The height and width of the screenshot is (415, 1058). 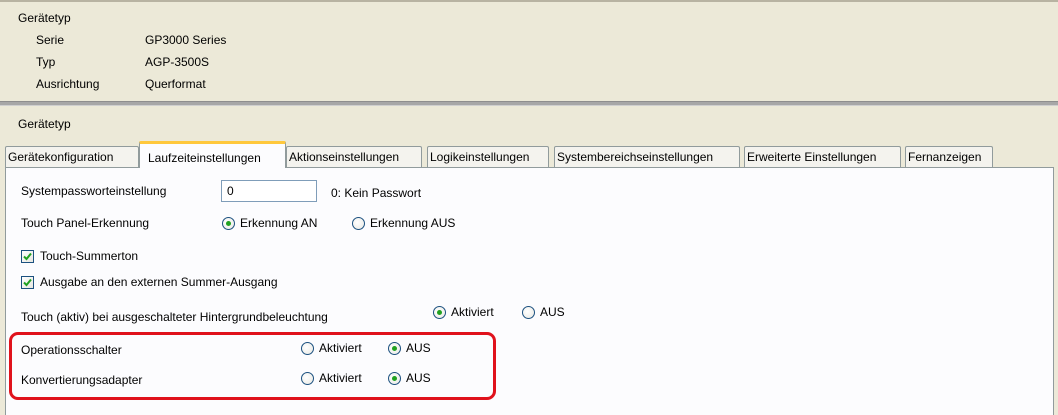 I want to click on buzzer-checkbox, so click(x=27, y=256).